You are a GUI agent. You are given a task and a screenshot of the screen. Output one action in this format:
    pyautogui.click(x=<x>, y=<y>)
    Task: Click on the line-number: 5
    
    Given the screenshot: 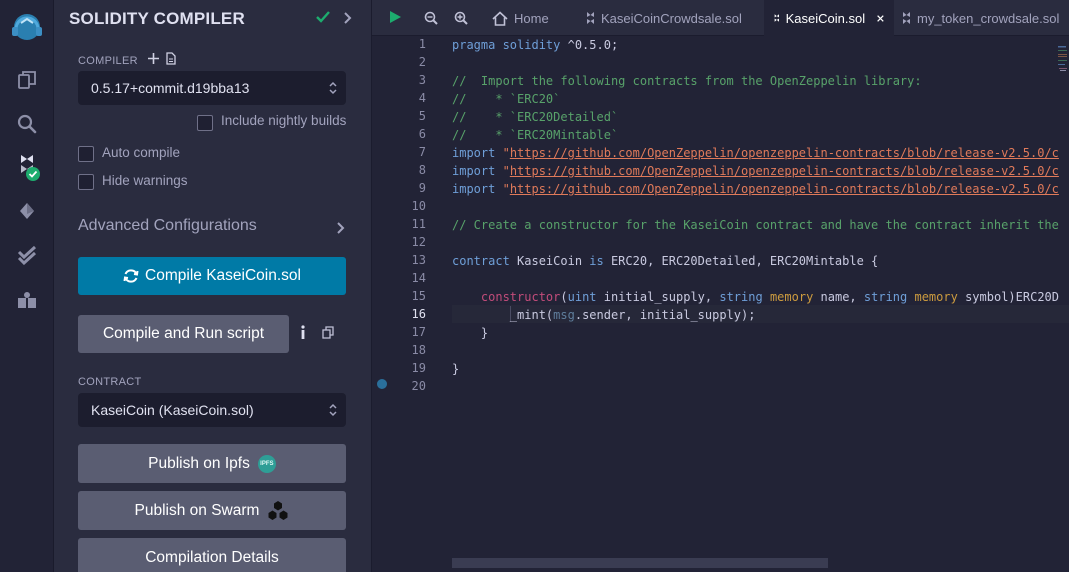 What is the action you would take?
    pyautogui.click(x=422, y=116)
    